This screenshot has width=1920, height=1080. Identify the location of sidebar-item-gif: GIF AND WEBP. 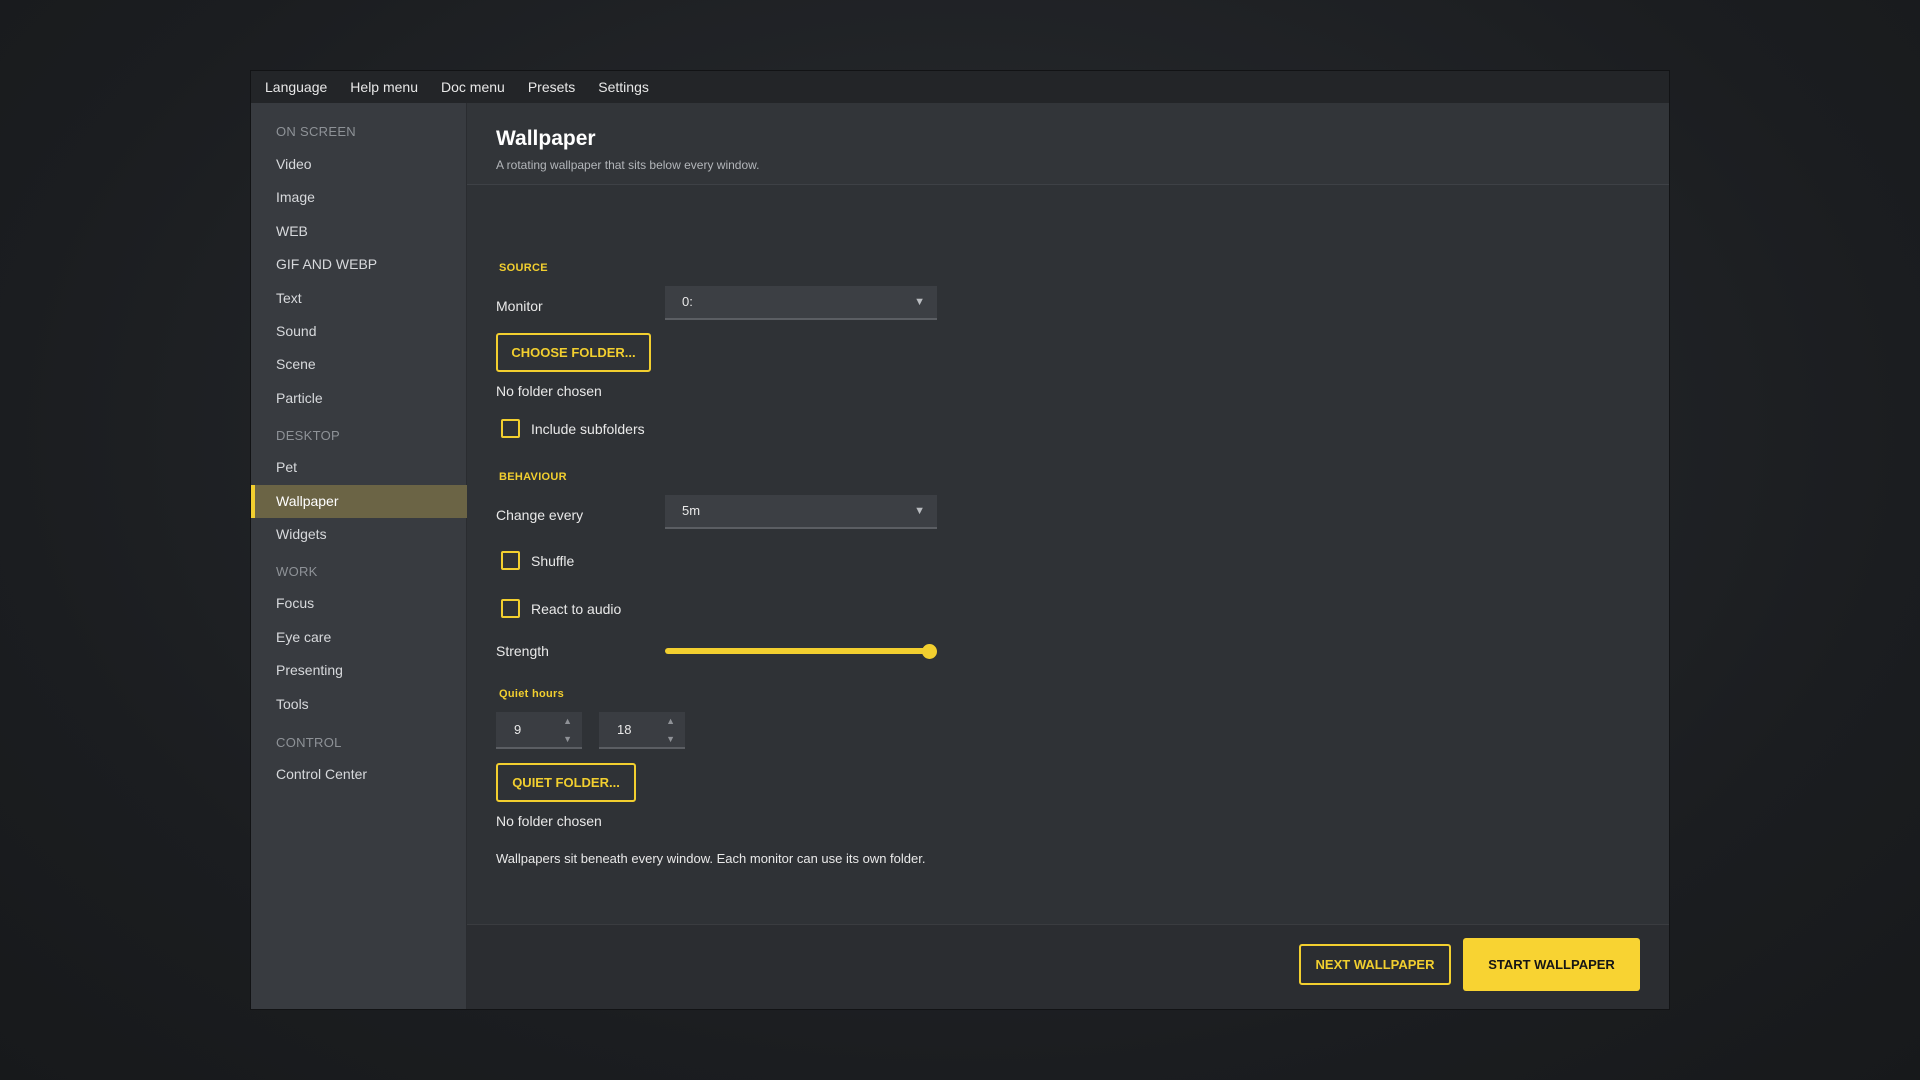
(359, 264).